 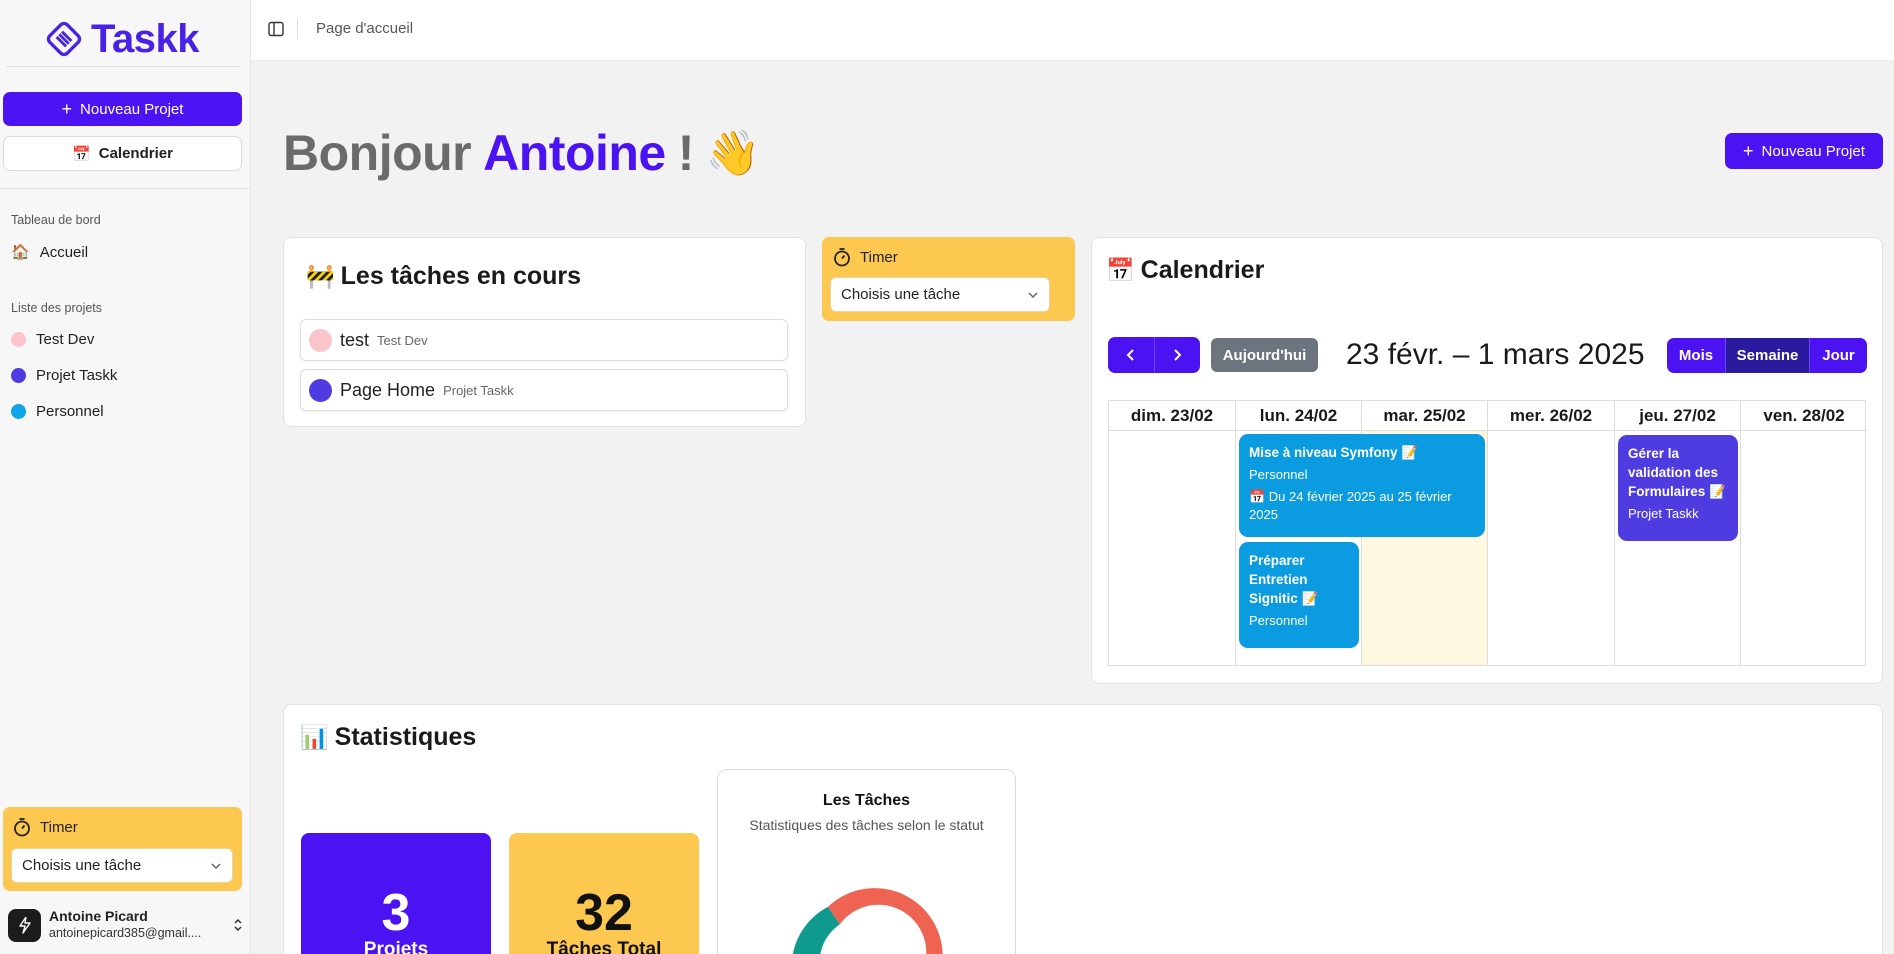 I want to click on sidebar-item-test-dev: Test Dev, so click(x=52, y=339).